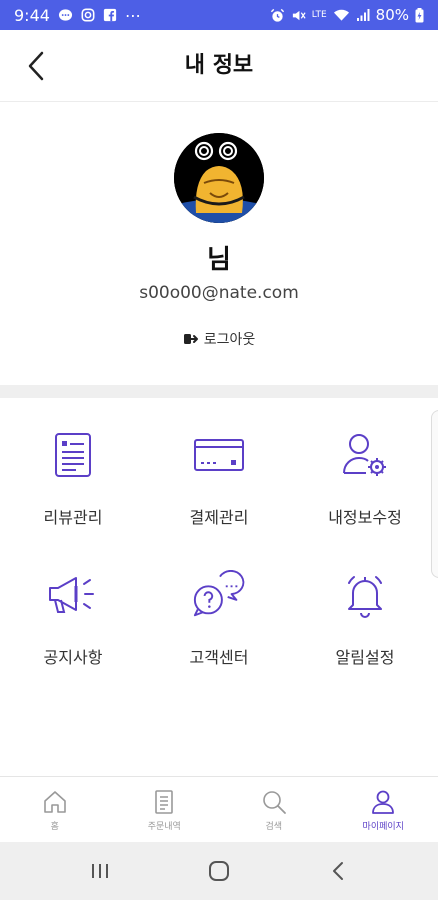 The height and width of the screenshot is (900, 438). What do you see at coordinates (190, 339) in the screenshot?
I see `logout-icon` at bounding box center [190, 339].